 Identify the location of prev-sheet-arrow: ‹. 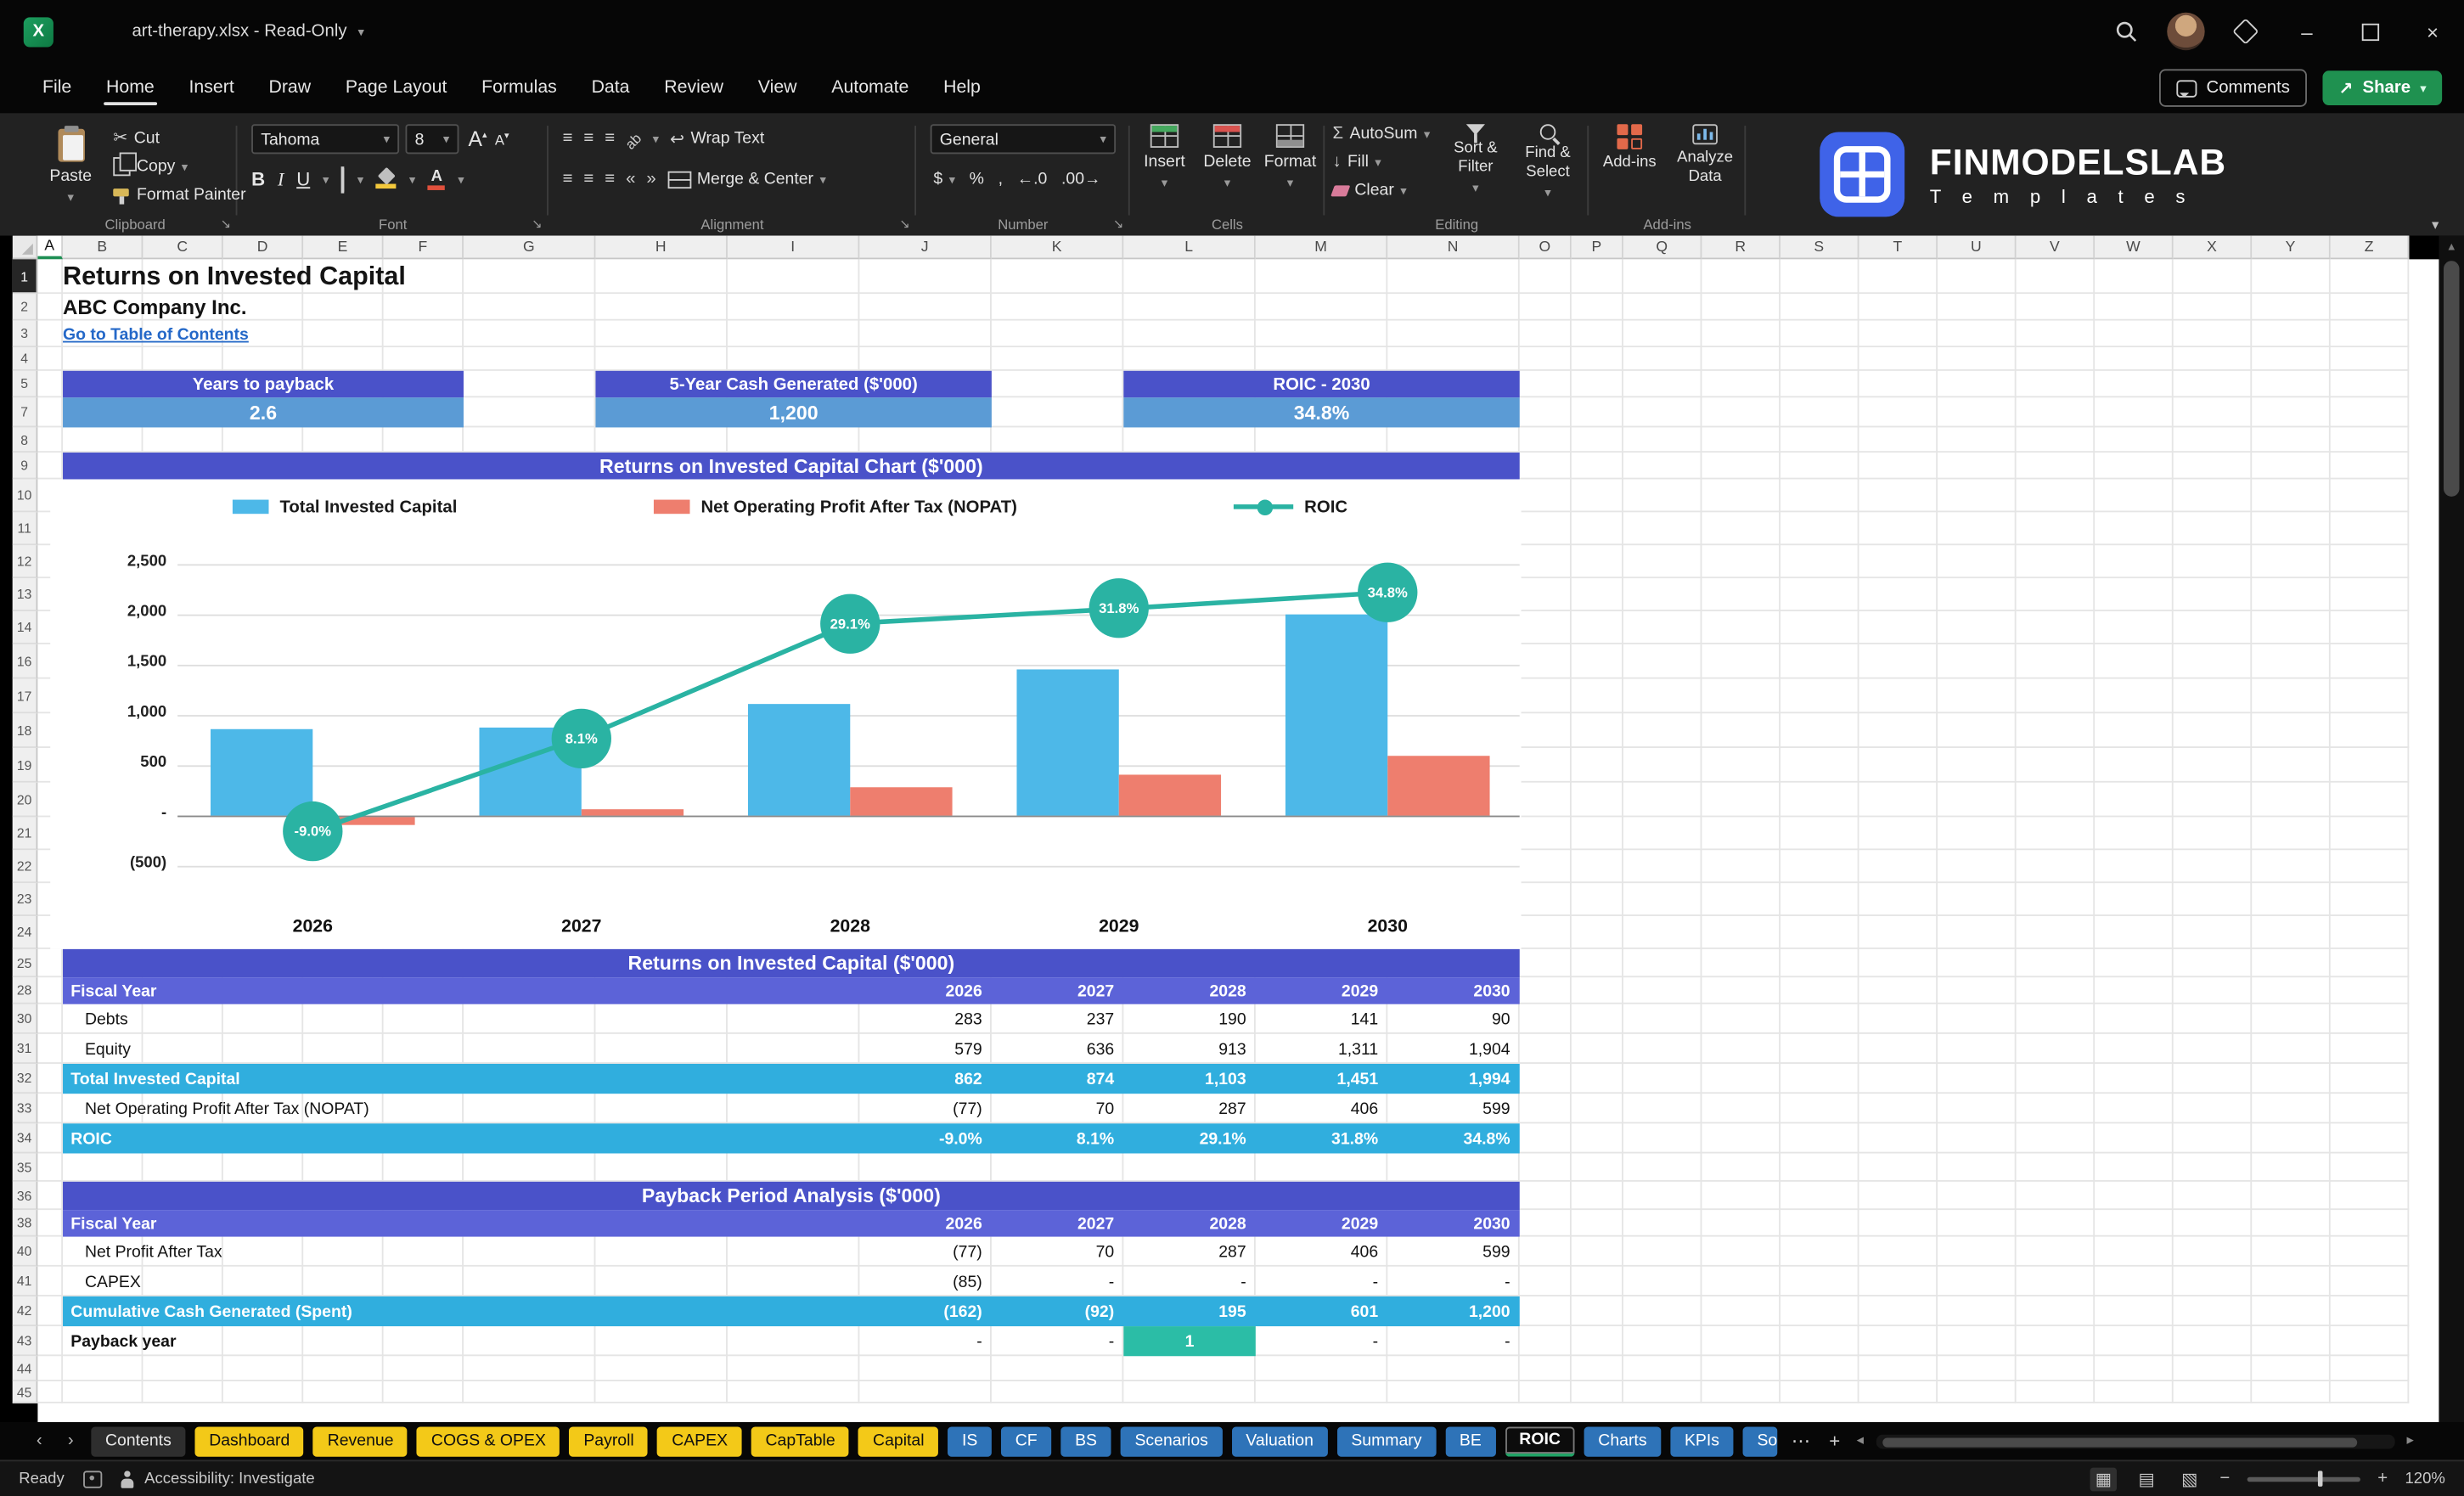
(39, 1440).